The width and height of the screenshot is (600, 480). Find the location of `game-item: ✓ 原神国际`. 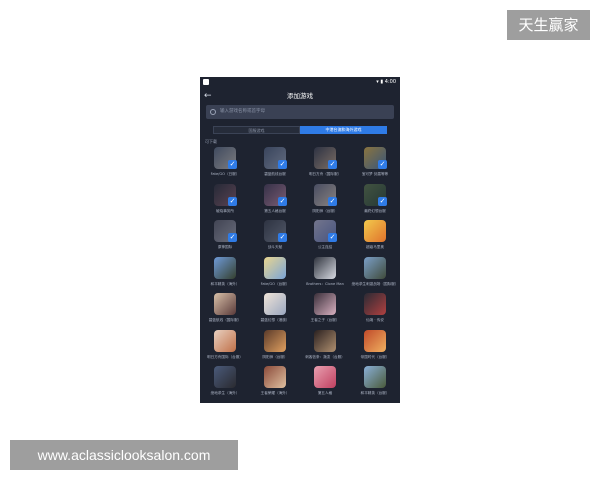

game-item: ✓ 原神国际 is located at coordinates (225, 238).